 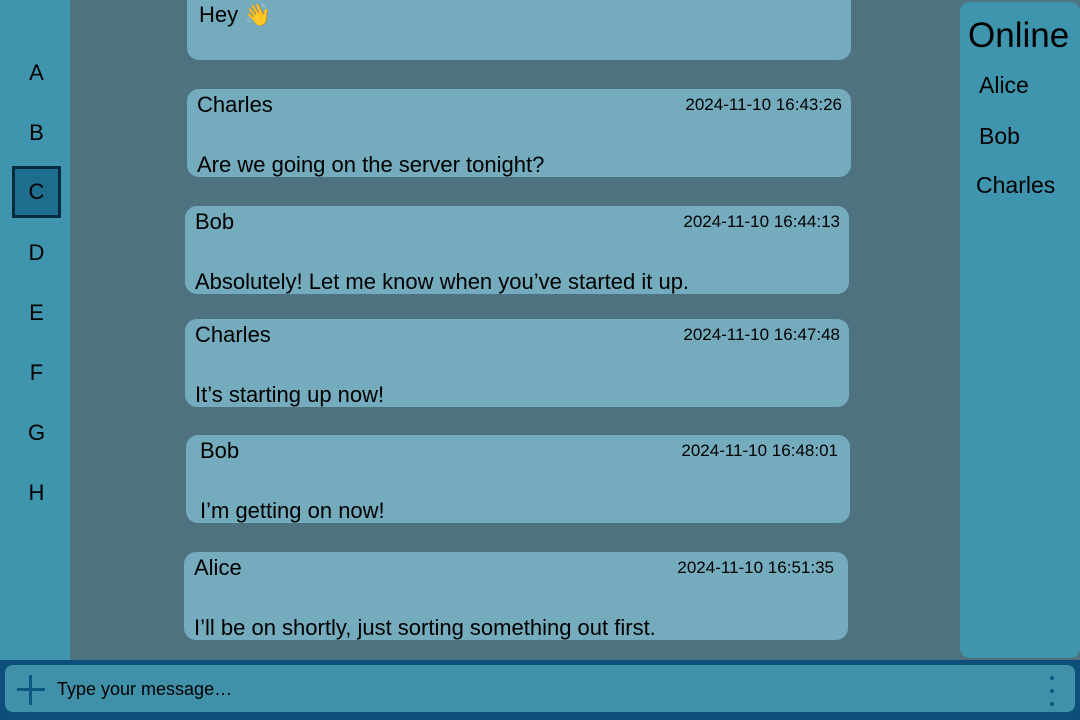 I want to click on server-a: A, so click(x=36, y=73).